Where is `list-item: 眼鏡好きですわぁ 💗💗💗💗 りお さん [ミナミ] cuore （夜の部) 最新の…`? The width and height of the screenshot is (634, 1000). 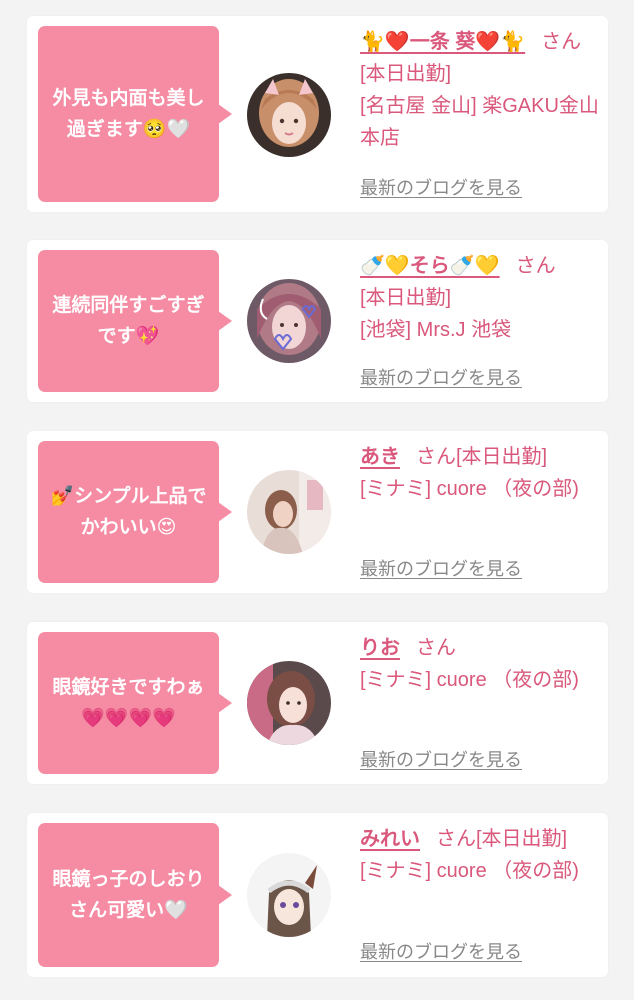 list-item: 眼鏡好きですわぁ 💗💗💗💗 りお さん [ミナミ] cuore （夜の部) 最新の… is located at coordinates (317, 703).